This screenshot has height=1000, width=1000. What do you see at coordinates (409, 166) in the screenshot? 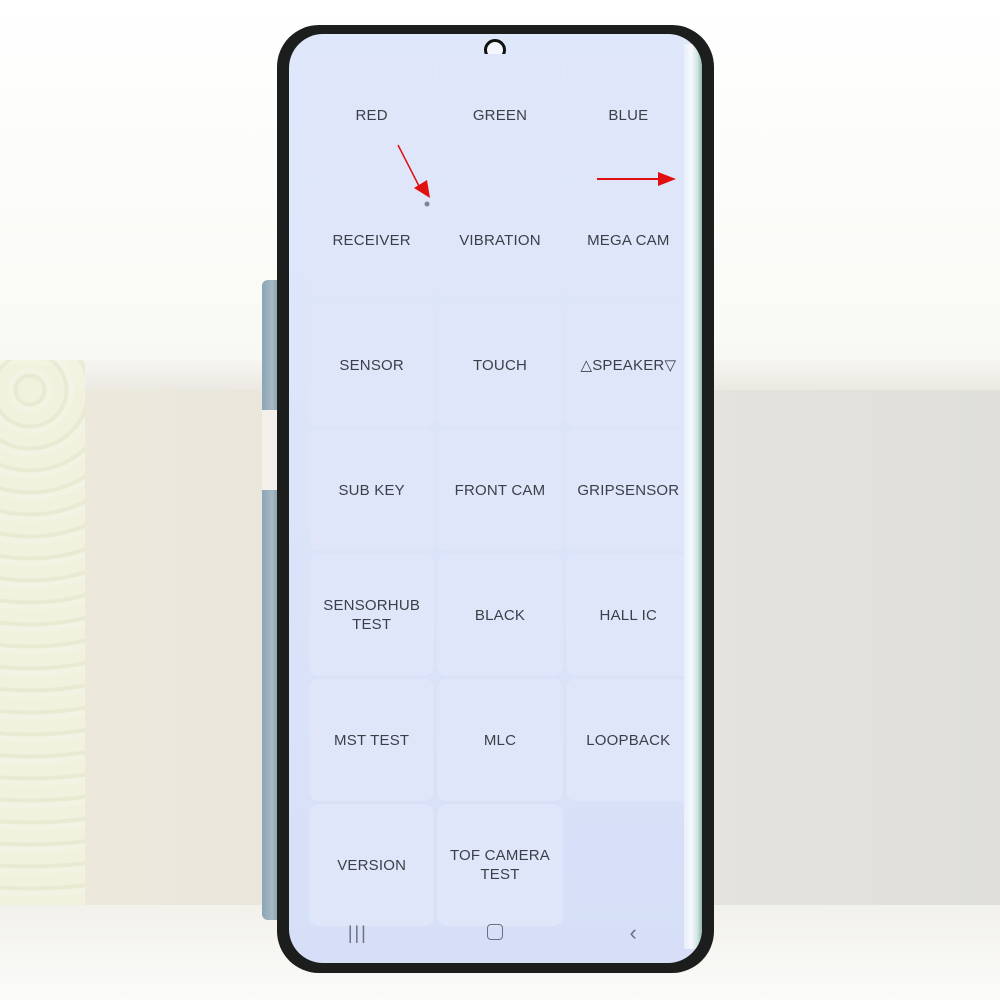
I see `annotation-arrow-diagonal-line` at bounding box center [409, 166].